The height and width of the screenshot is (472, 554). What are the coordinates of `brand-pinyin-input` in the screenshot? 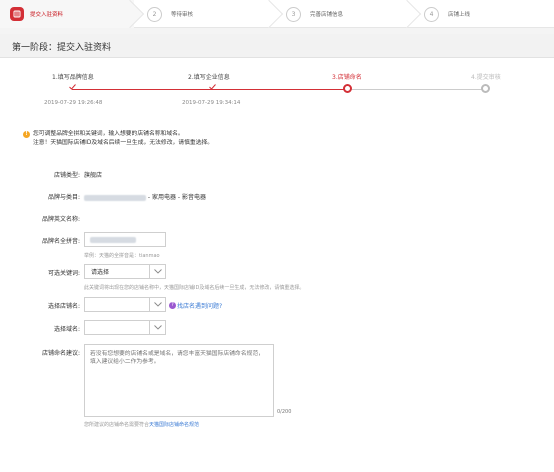 It's located at (125, 239).